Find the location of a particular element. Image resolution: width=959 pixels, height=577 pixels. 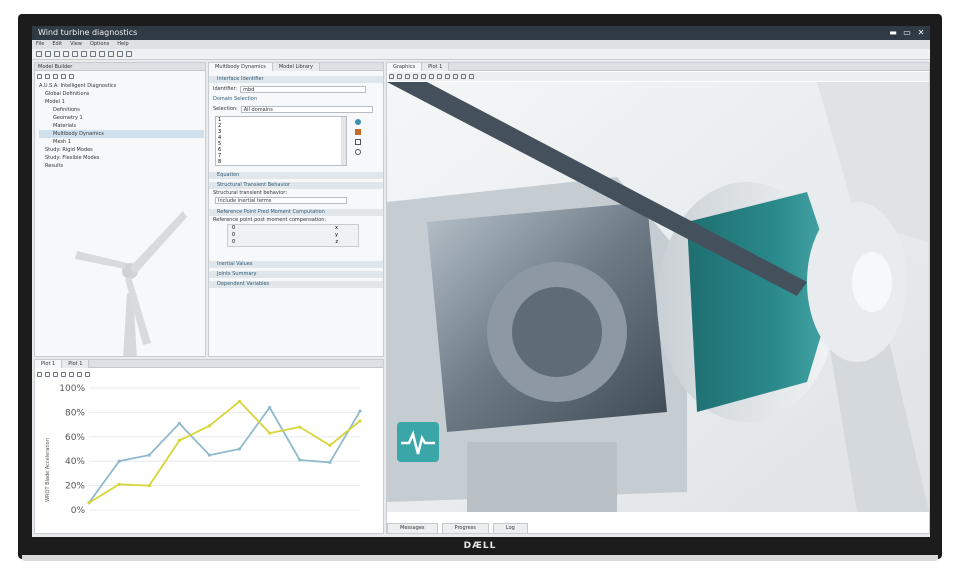

filter-icon is located at coordinates (71, 76).